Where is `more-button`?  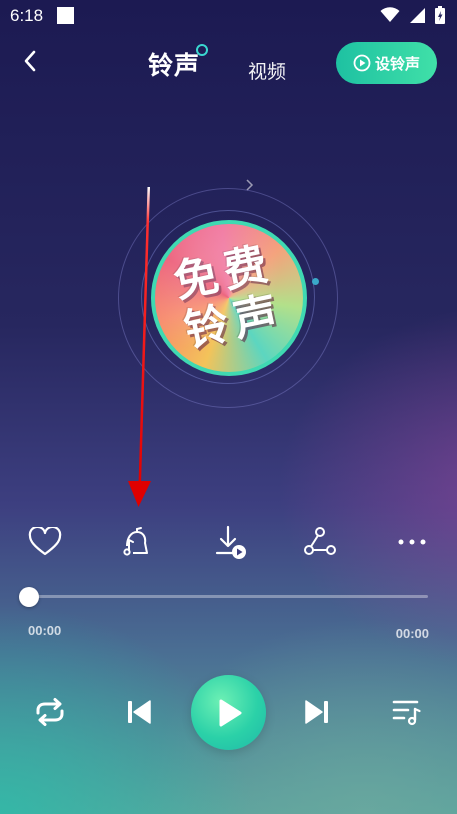 more-button is located at coordinates (412, 542).